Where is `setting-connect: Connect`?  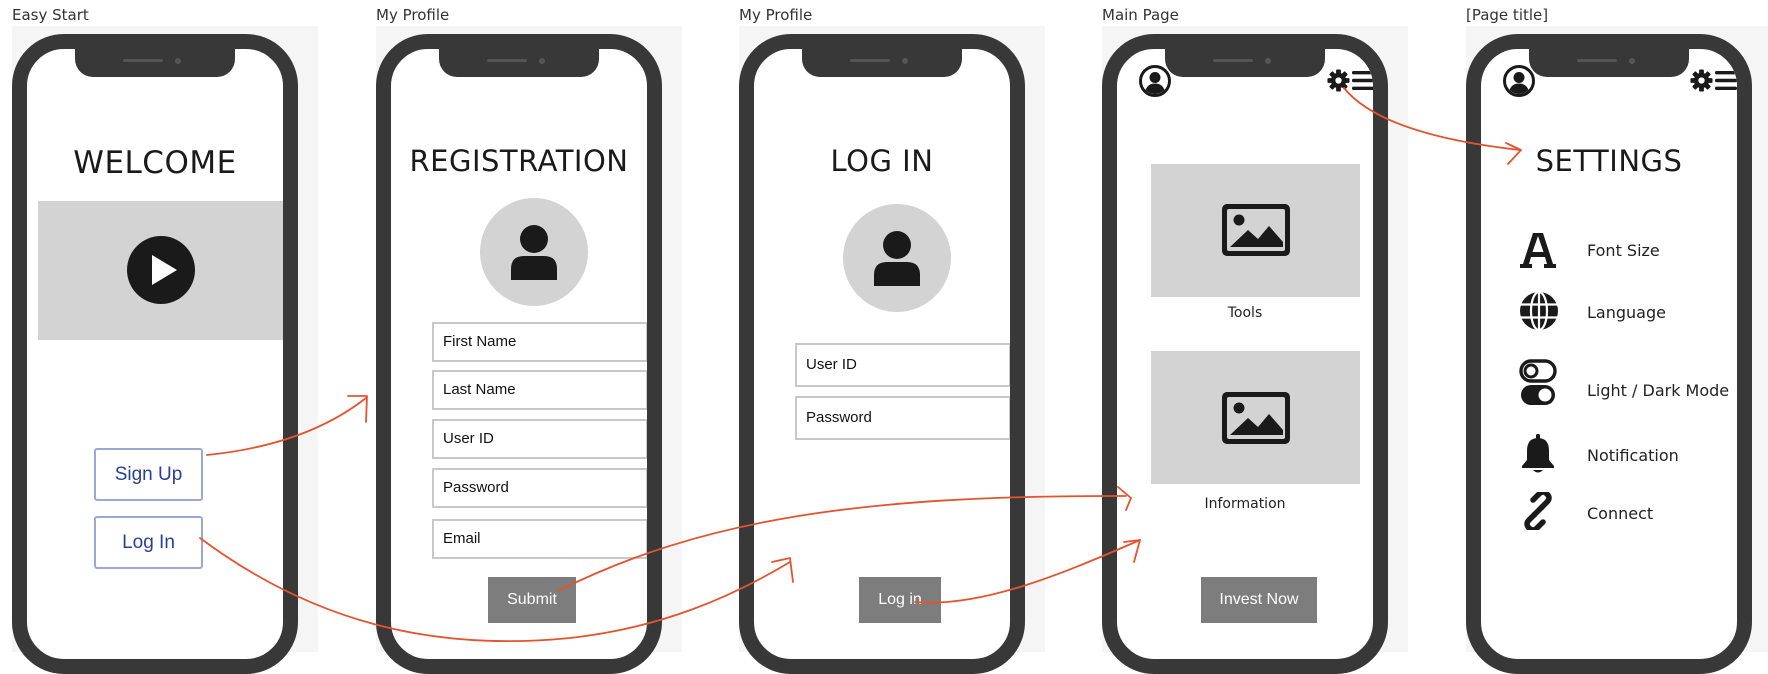 setting-connect: Connect is located at coordinates (1628, 514).